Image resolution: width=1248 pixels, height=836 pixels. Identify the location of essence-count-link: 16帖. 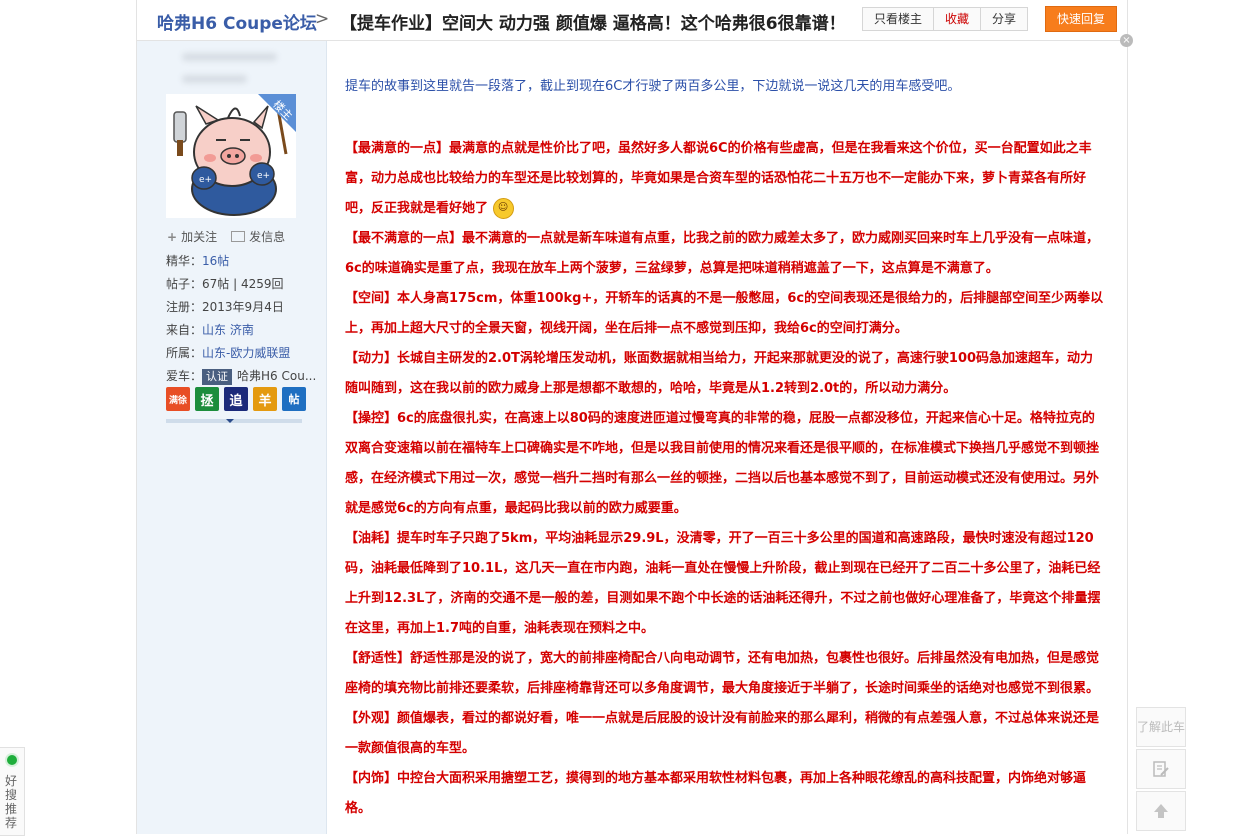
(215, 261).